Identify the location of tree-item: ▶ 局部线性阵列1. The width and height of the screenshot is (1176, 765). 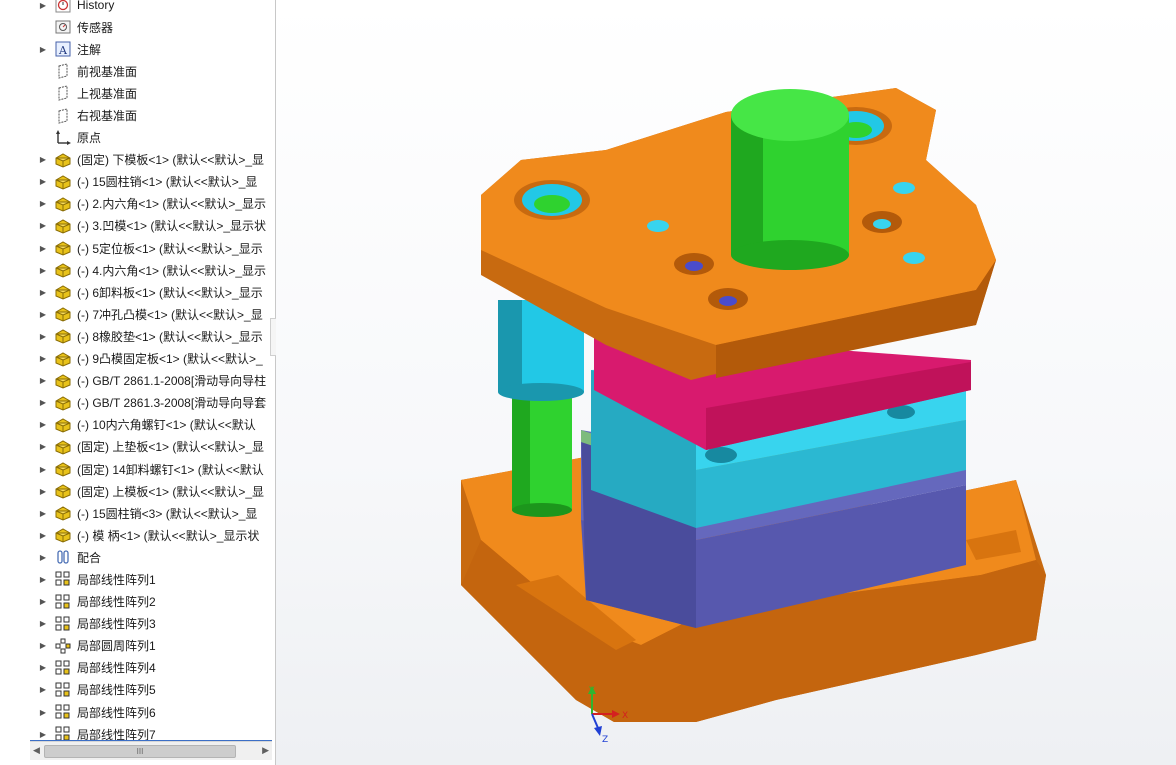
(137, 579).